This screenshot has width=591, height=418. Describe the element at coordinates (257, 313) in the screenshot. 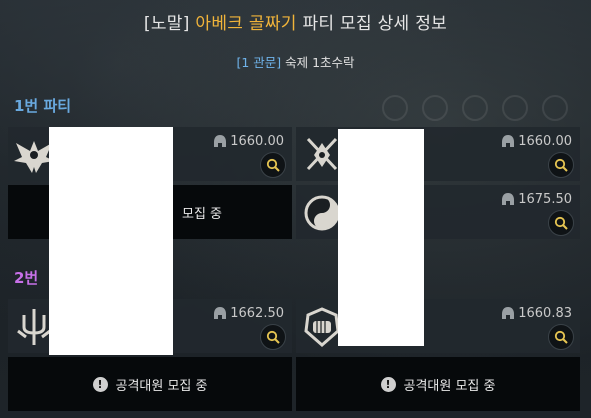

I see `item-level-value: 1662.50` at that location.